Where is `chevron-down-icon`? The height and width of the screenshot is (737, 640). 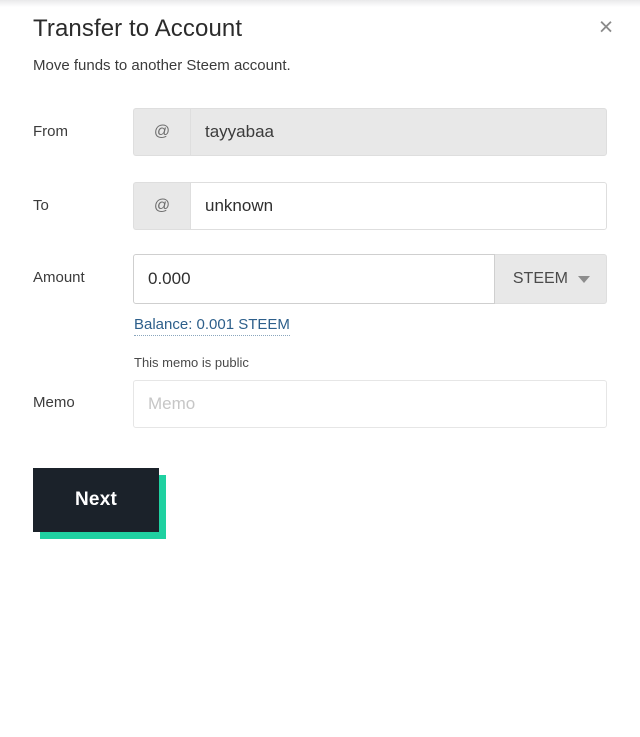 chevron-down-icon is located at coordinates (584, 279).